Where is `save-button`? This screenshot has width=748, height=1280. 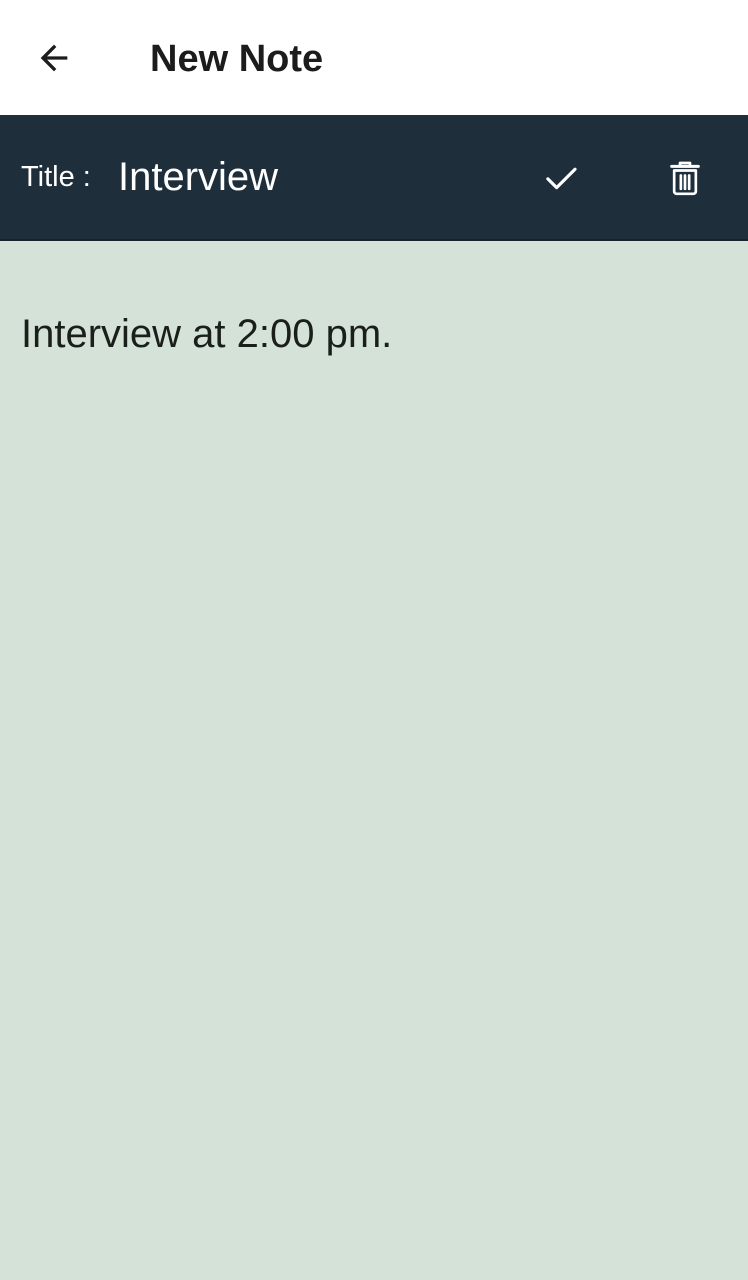
save-button is located at coordinates (561, 178).